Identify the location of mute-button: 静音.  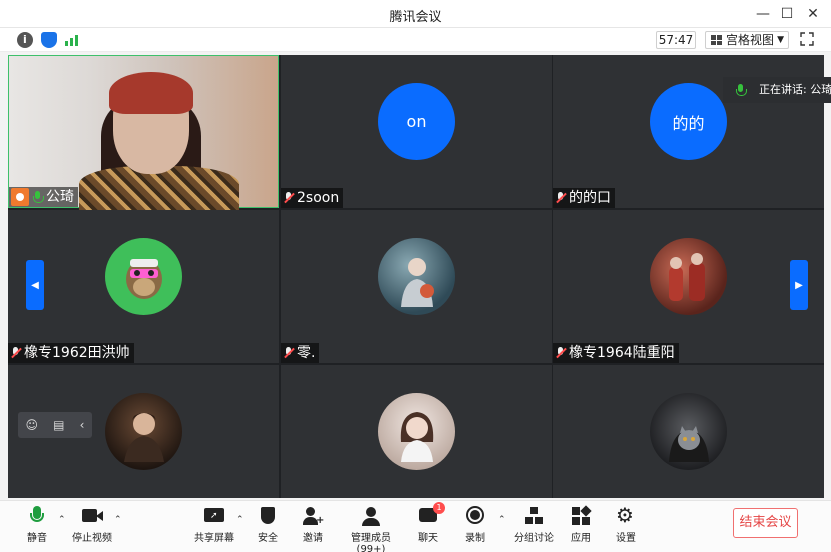
(37, 527).